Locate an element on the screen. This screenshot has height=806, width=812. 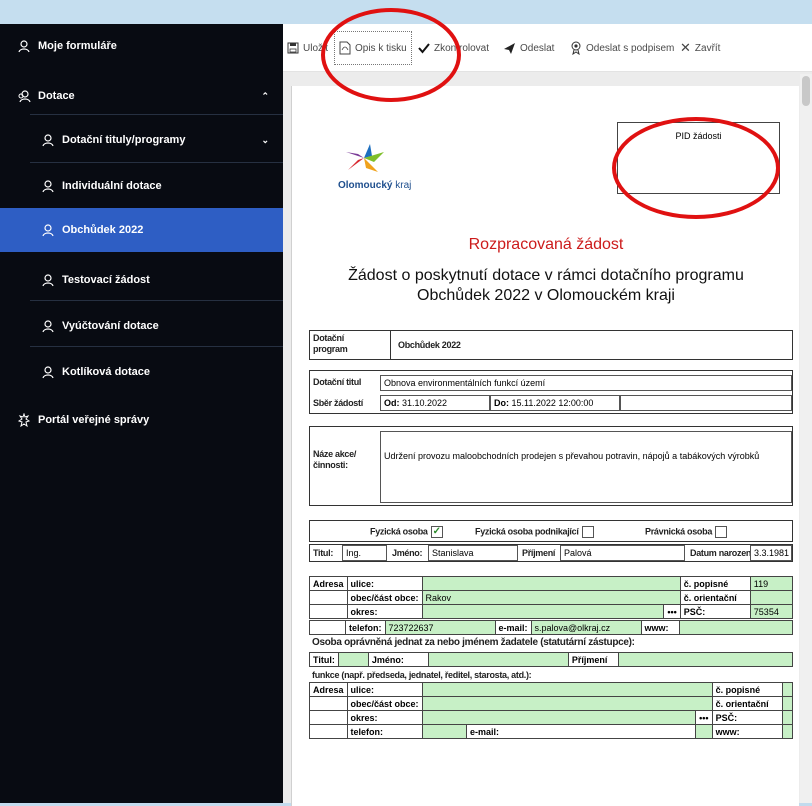
po-checkbox is located at coordinates (721, 532).